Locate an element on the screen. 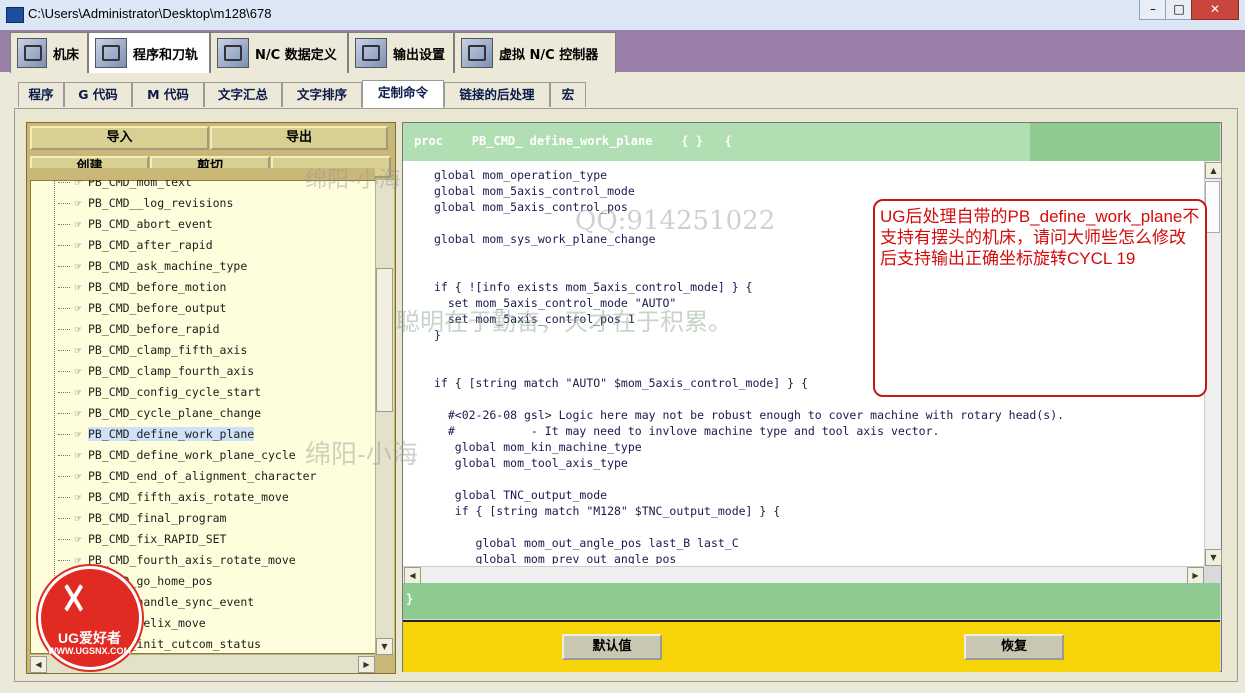 The width and height of the screenshot is (1245, 693). logo-figure-icon: ☓ is located at coordinates (74, 599).